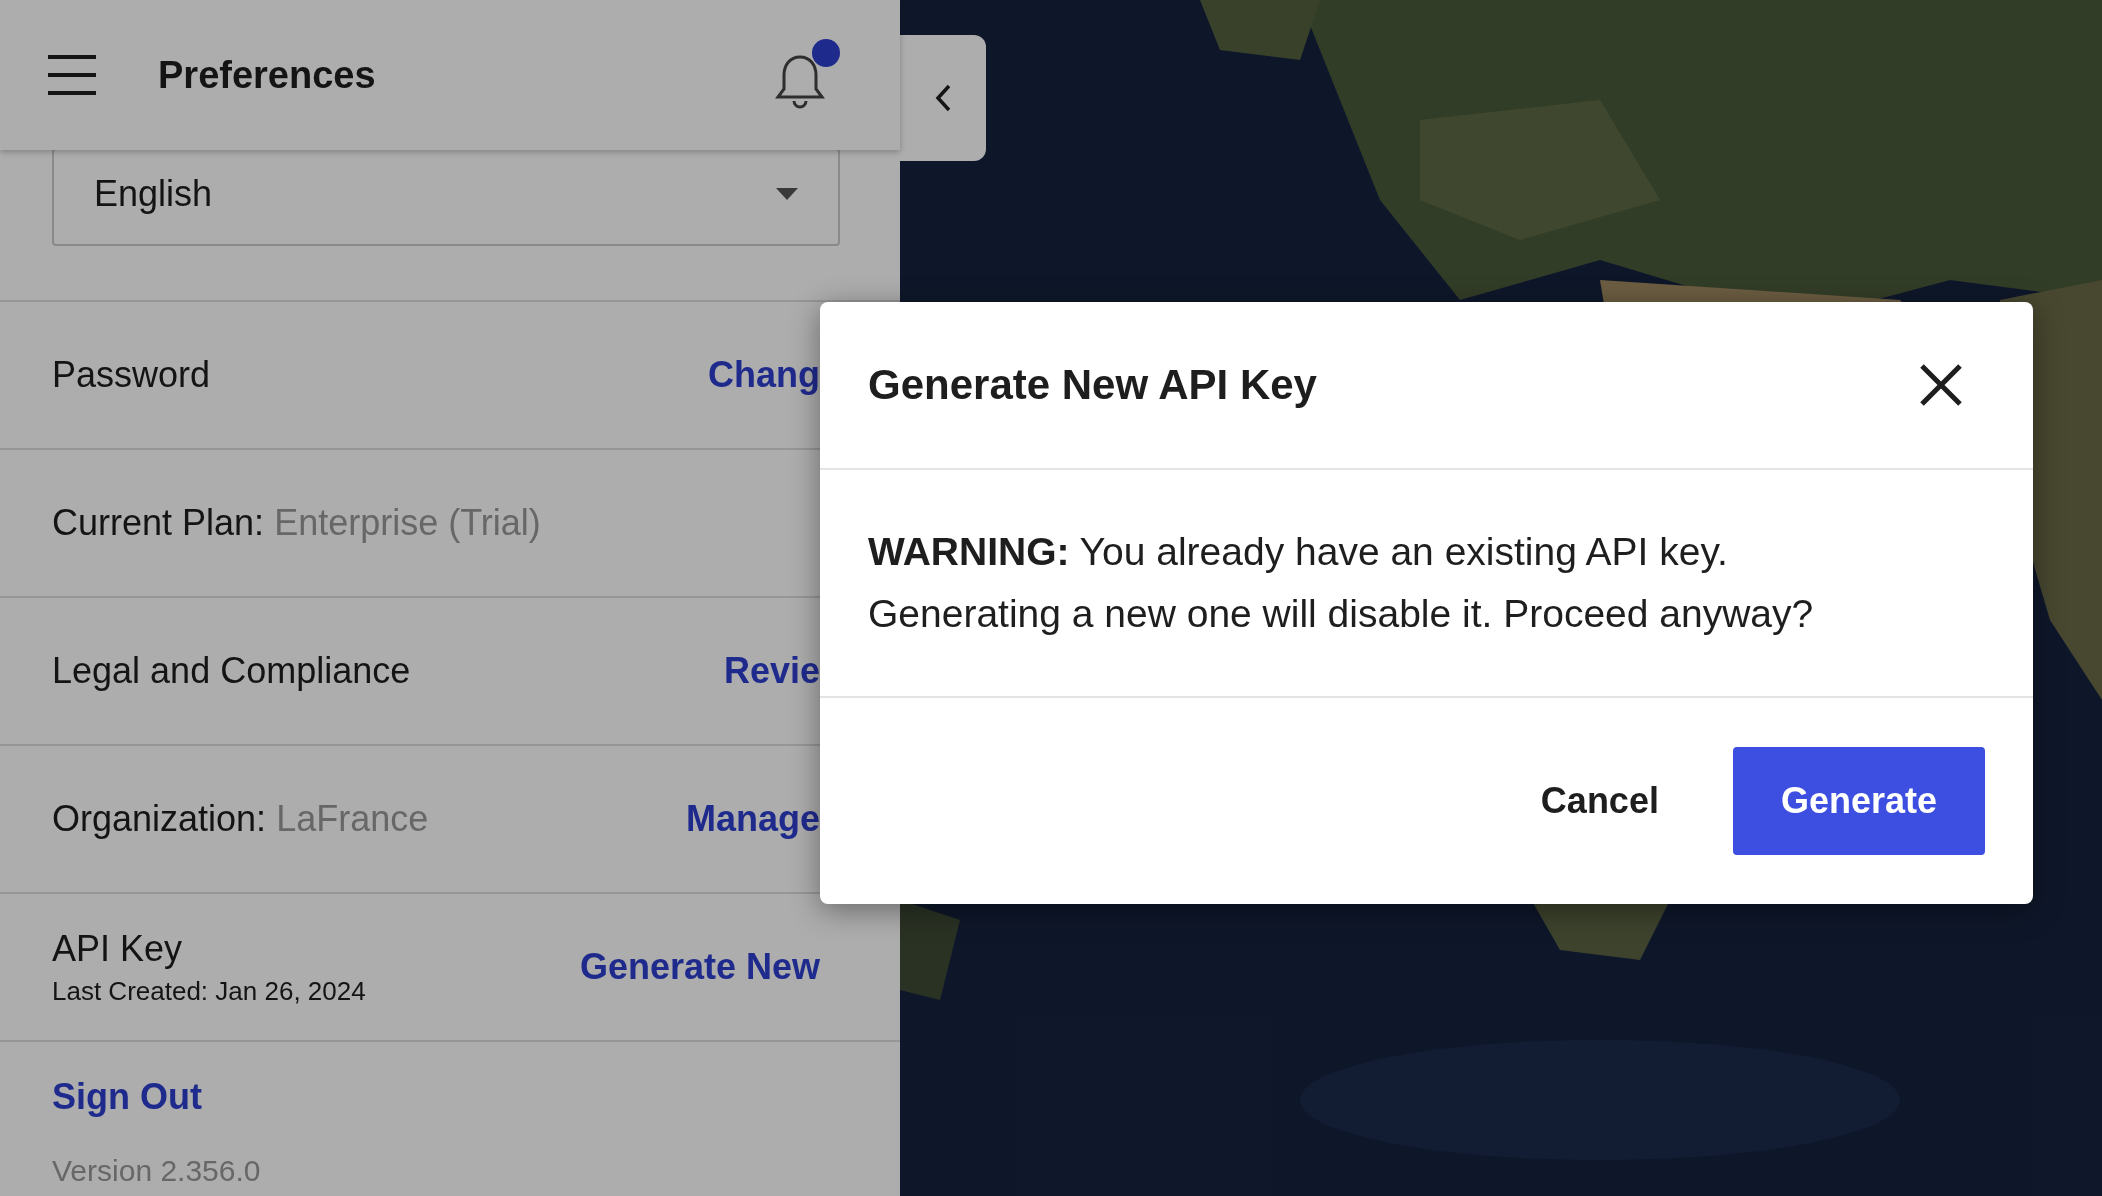 This screenshot has height=1196, width=2102. I want to click on warning-message: WARNING: You already have an existing API key. Generating a new one will disable it. Proceed anyway?, so click(1341, 582).